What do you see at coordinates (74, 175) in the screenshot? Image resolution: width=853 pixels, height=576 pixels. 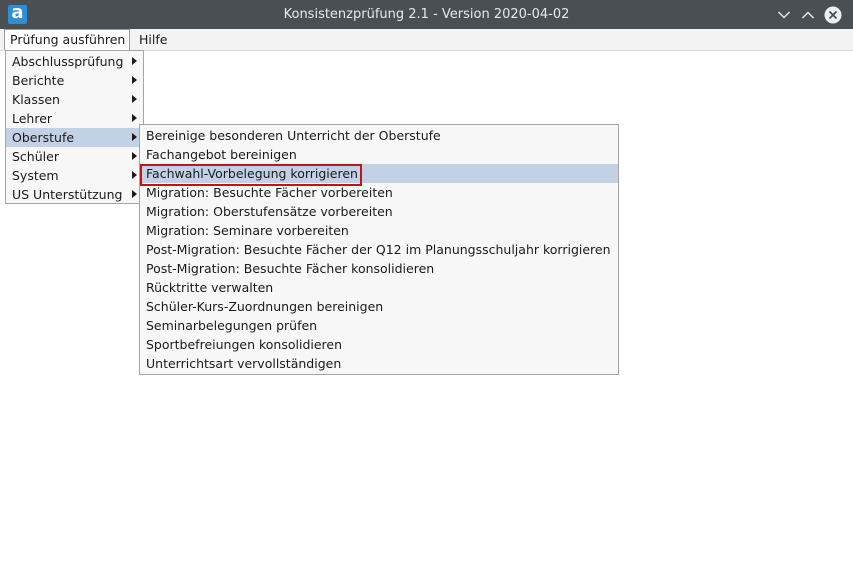 I see `menu-item-system: System` at bounding box center [74, 175].